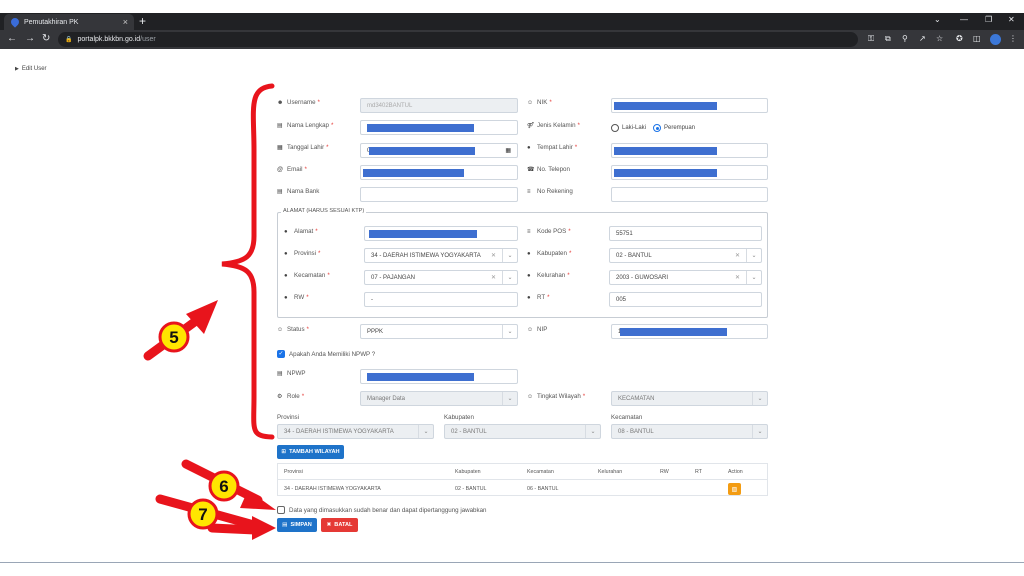  I want to click on url-field: 🔒 portalpk.bkkbn.go.id/user, so click(458, 39).